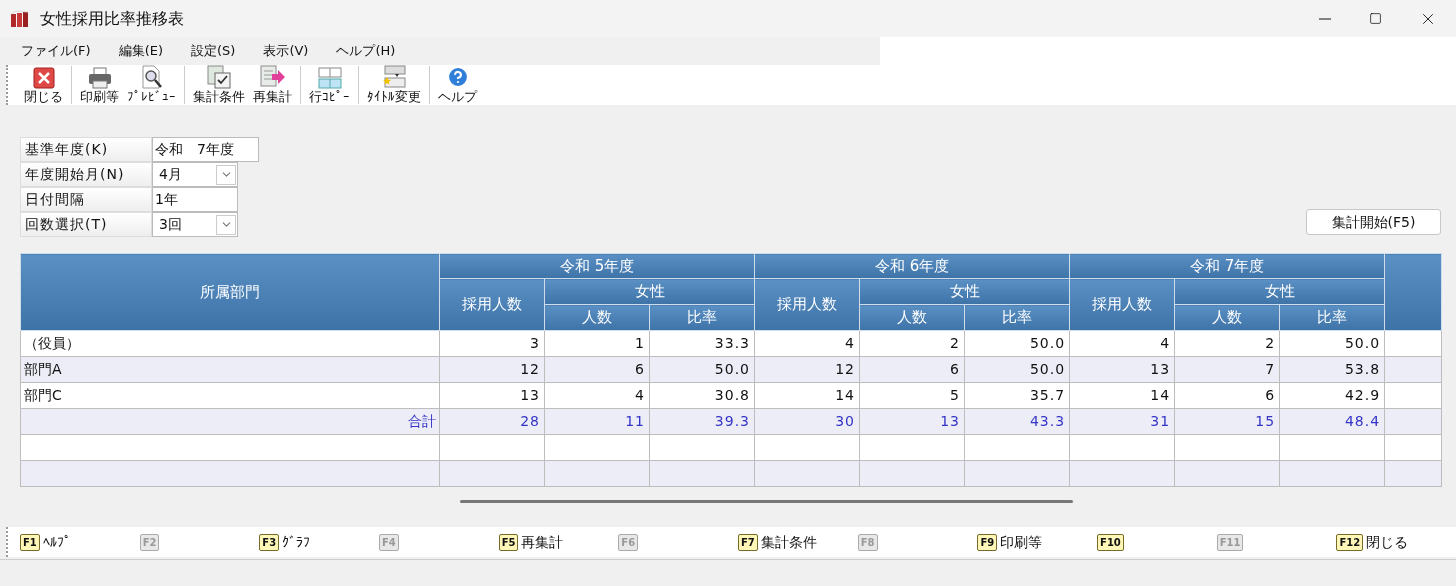  I want to click on menu-item: 表示(V), so click(286, 51).